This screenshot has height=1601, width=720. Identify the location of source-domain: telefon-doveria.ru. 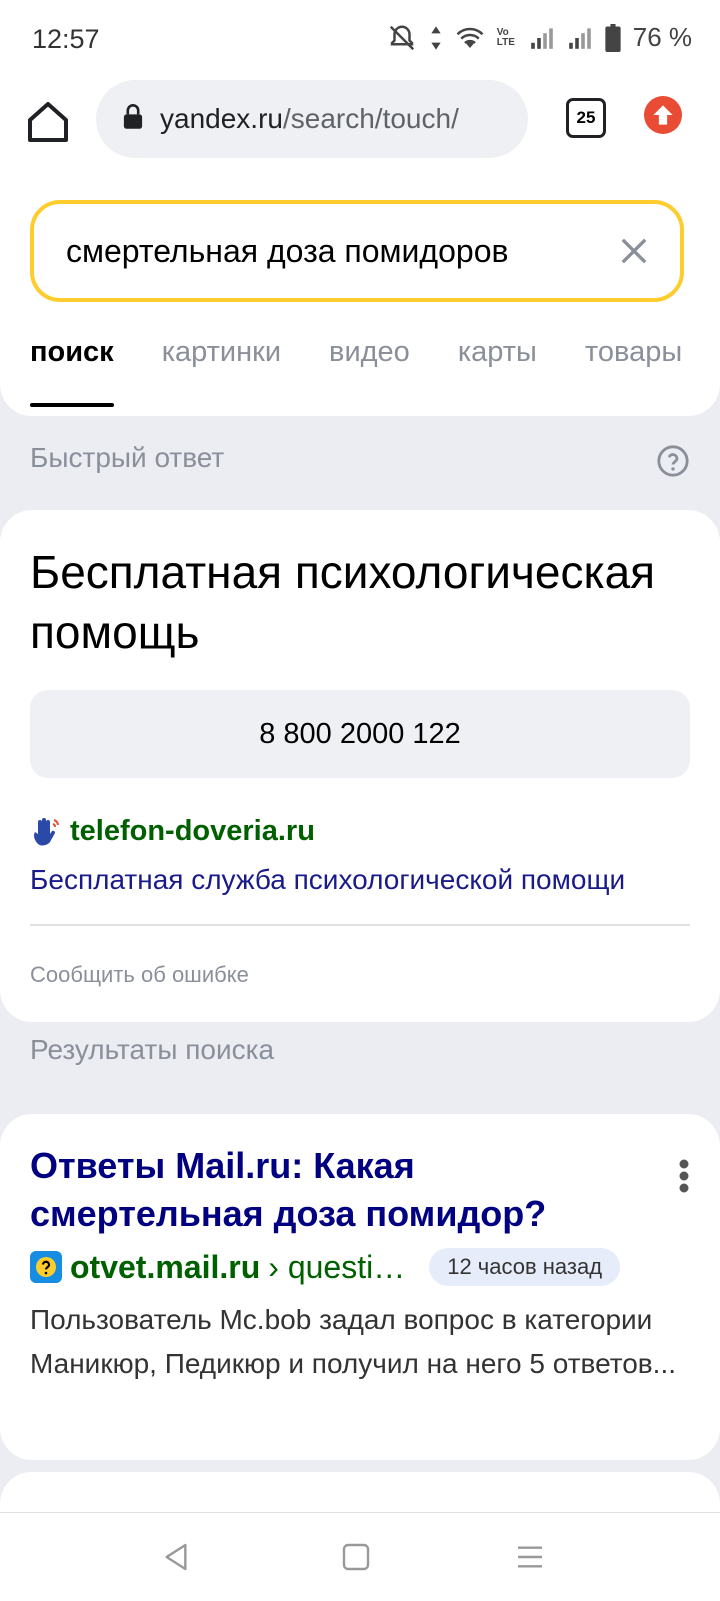
(192, 831).